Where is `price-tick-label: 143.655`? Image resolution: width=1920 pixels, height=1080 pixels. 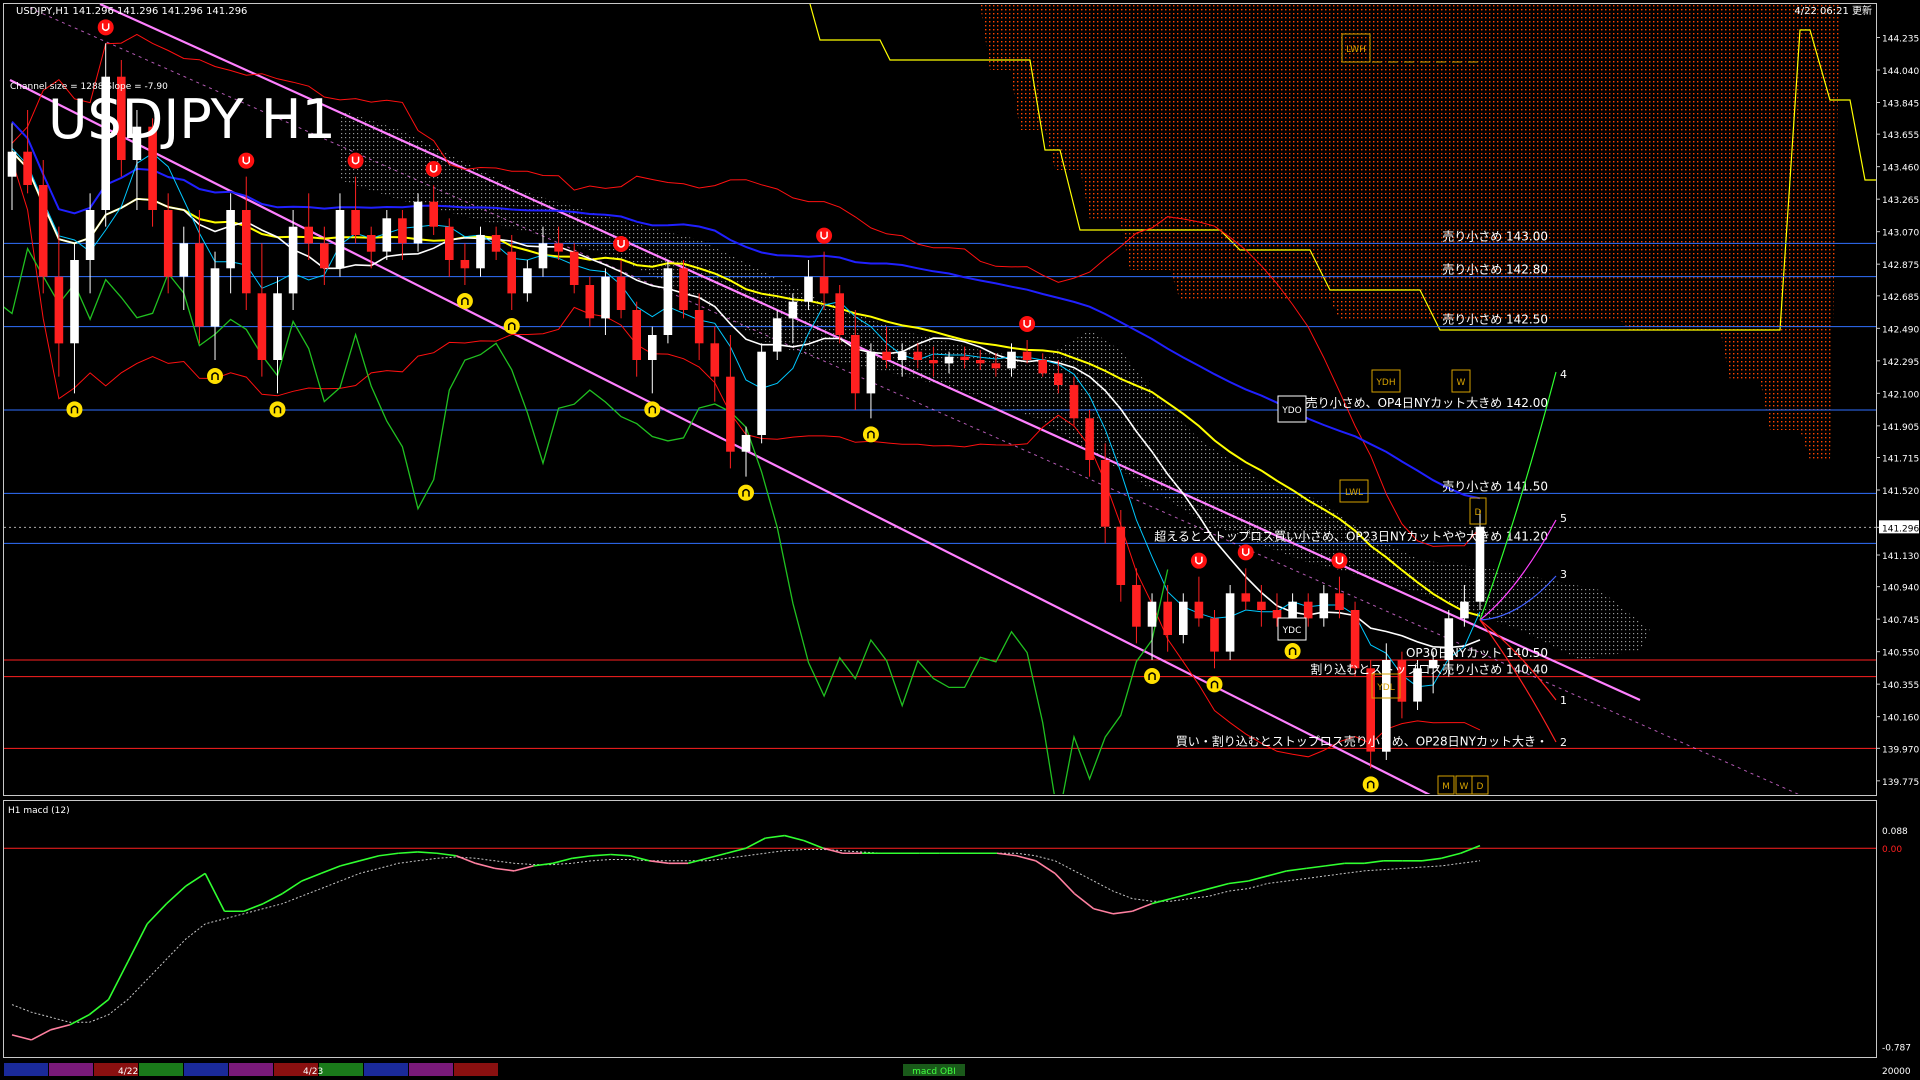
price-tick-label: 143.655 is located at coordinates (1900, 136).